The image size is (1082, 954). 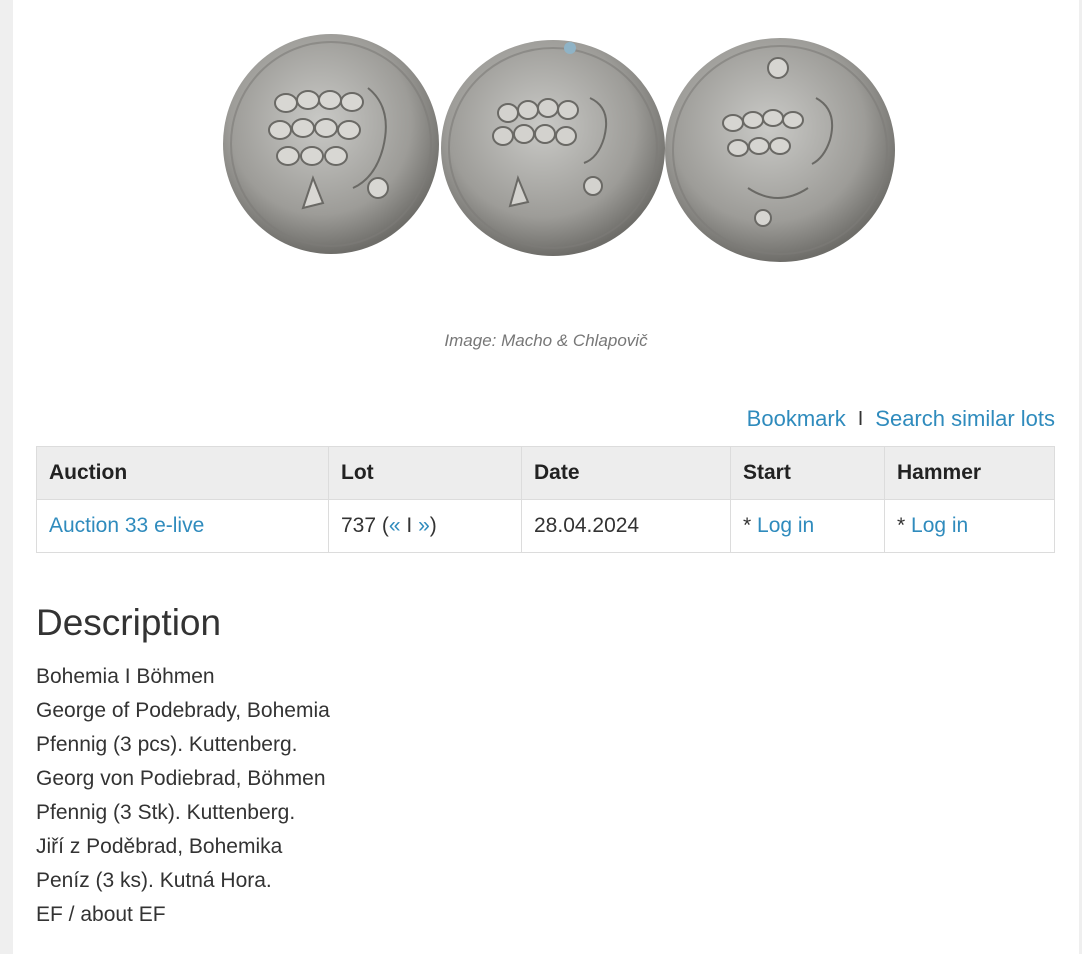 I want to click on hammer-login-link: Log in, so click(x=939, y=525).